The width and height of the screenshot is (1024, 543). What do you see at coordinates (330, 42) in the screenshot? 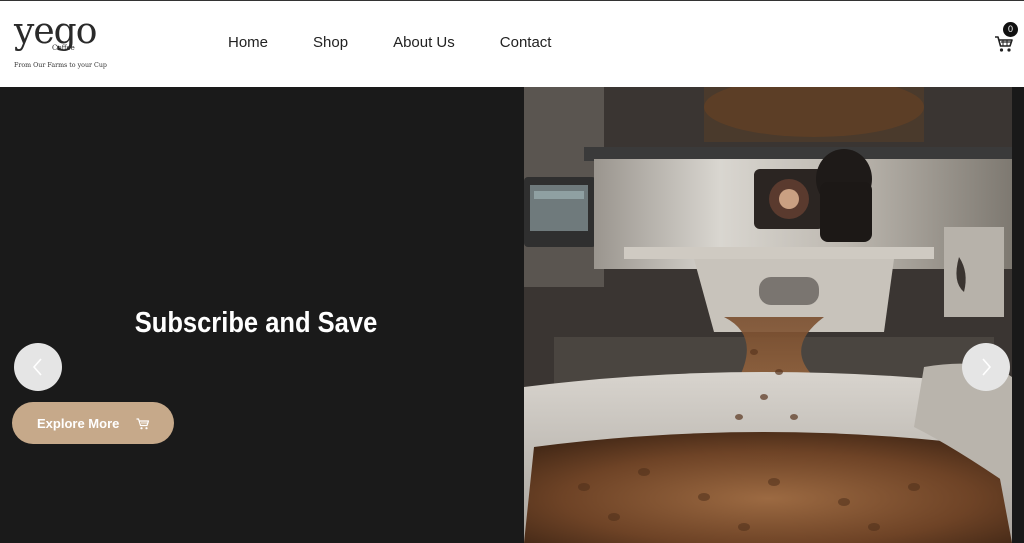
I see `nav-item-shop: Shop` at bounding box center [330, 42].